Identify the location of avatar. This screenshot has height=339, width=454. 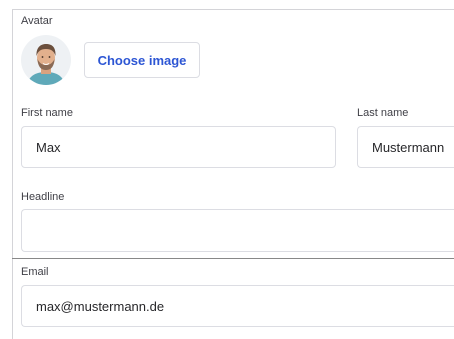
(46, 60).